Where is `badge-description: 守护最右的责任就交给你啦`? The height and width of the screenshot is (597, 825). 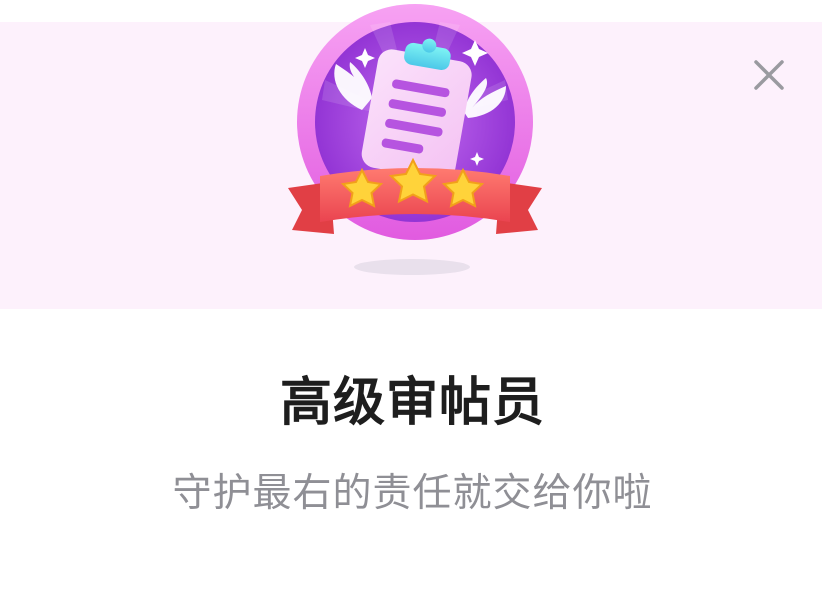 badge-description: 守护最右的责任就交给你啦 is located at coordinates (412, 493).